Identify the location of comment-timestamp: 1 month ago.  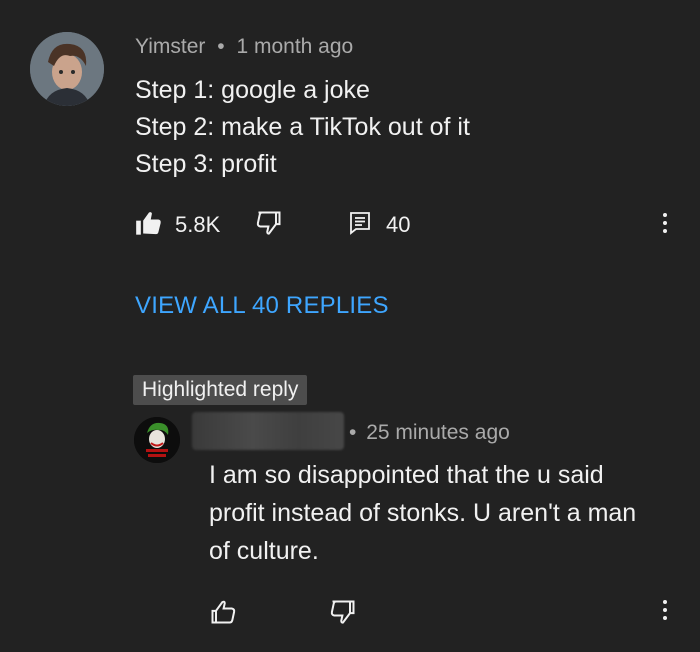
(294, 46).